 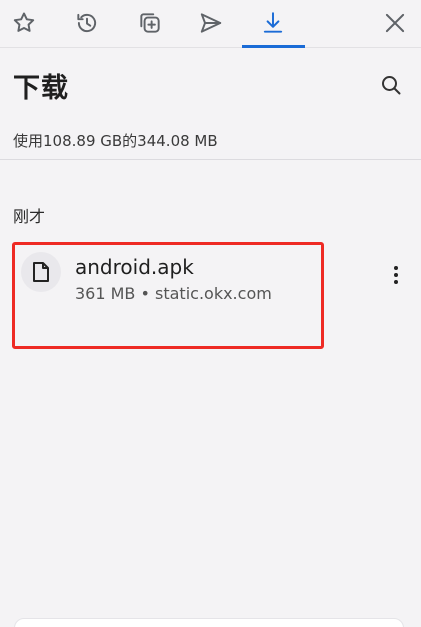 What do you see at coordinates (115, 141) in the screenshot?
I see `storage-usage: 使用108.89 GB的344.08 MB` at bounding box center [115, 141].